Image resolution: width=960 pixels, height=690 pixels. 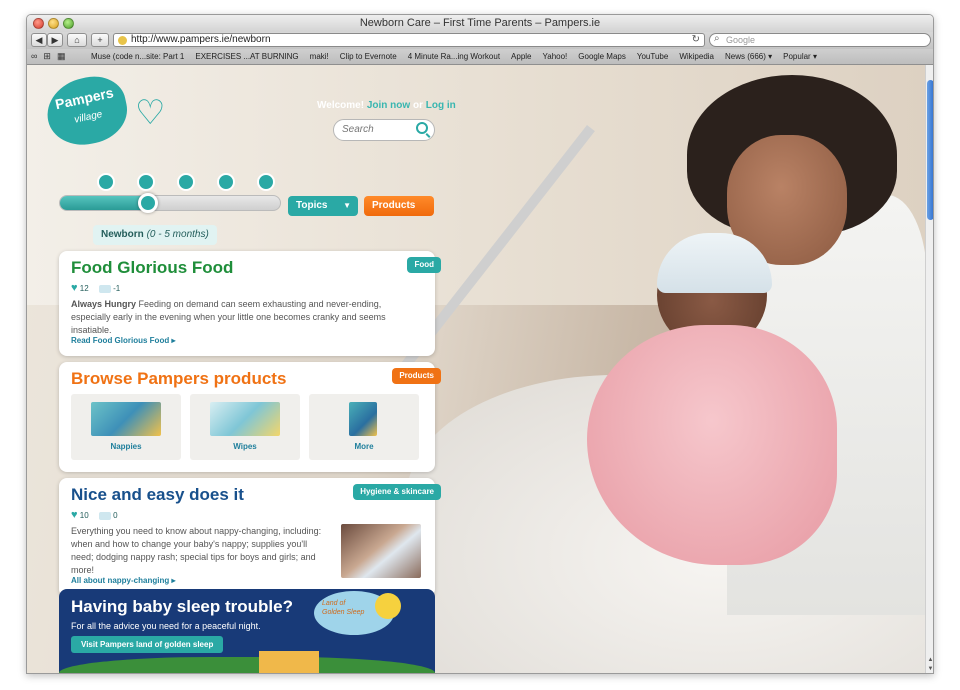 I want to click on food-comments: -1, so click(x=117, y=288).